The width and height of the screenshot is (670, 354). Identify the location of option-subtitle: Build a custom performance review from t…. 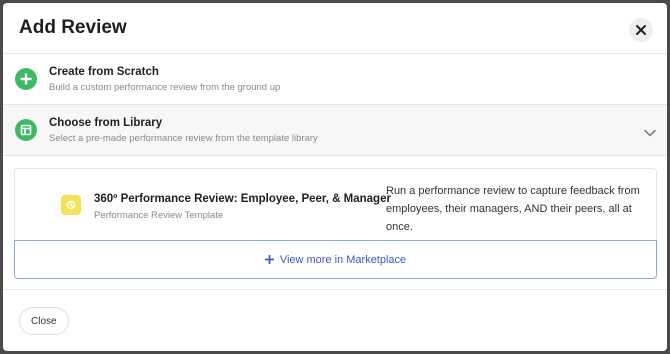
(165, 87).